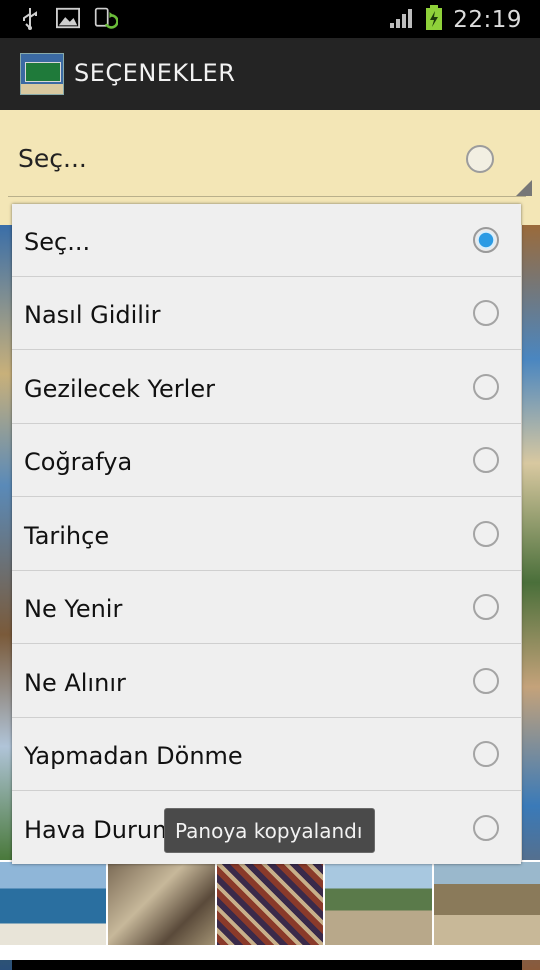  Describe the element at coordinates (133, 756) in the screenshot. I see `option-label: Yapmadan Dönme` at that location.